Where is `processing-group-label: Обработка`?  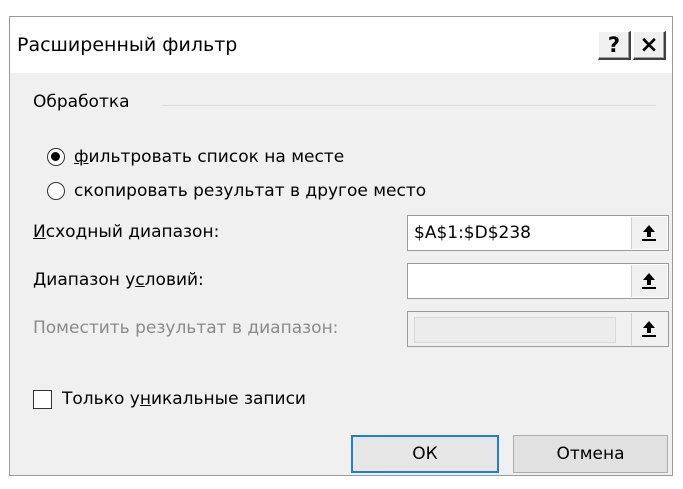
processing-group-label: Обработка is located at coordinates (81, 102).